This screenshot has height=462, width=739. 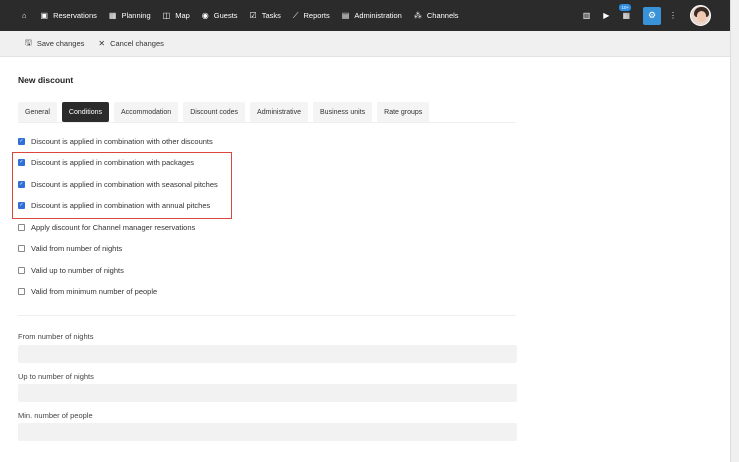 I want to click on cancel-changes-label: Cancel changes, so click(x=137, y=43).